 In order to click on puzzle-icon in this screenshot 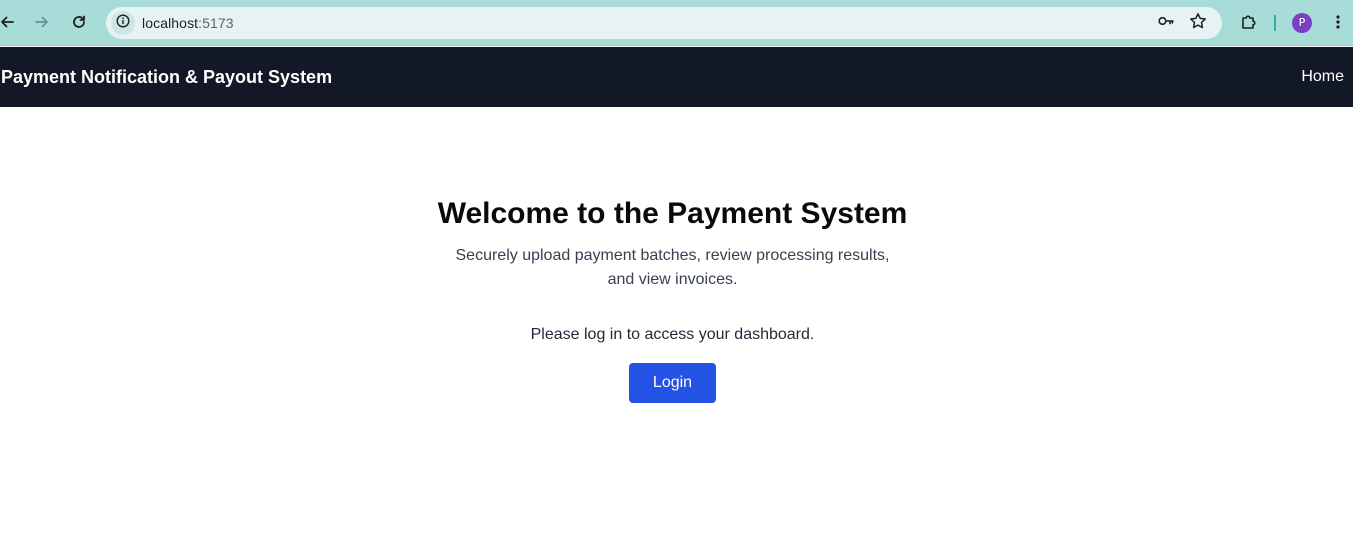, I will do `click(1249, 22)`.